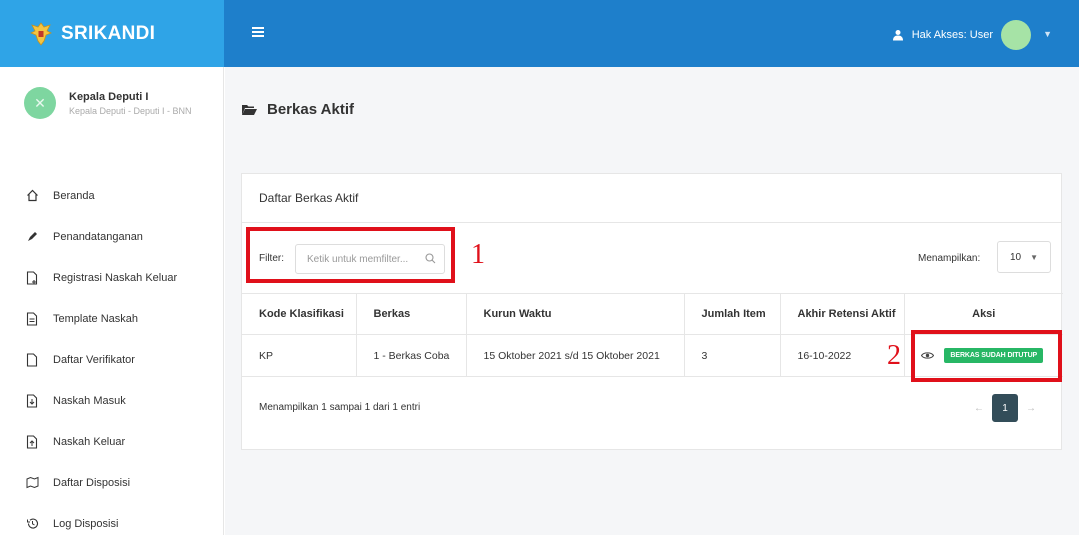 This screenshot has height=535, width=1079. Describe the element at coordinates (112, 195) in the screenshot. I see `sidebar-item-beranda: Beranda` at that location.